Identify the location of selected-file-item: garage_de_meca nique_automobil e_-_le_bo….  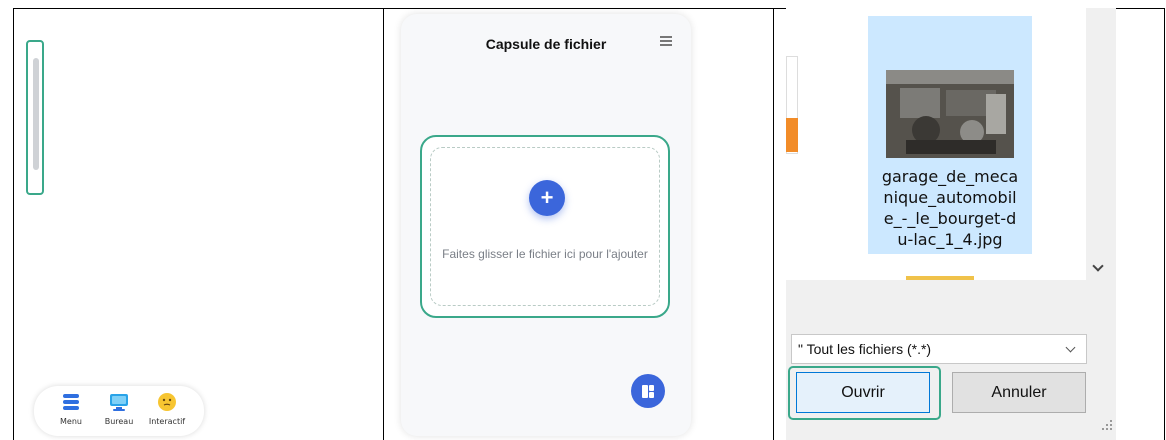
(950, 135).